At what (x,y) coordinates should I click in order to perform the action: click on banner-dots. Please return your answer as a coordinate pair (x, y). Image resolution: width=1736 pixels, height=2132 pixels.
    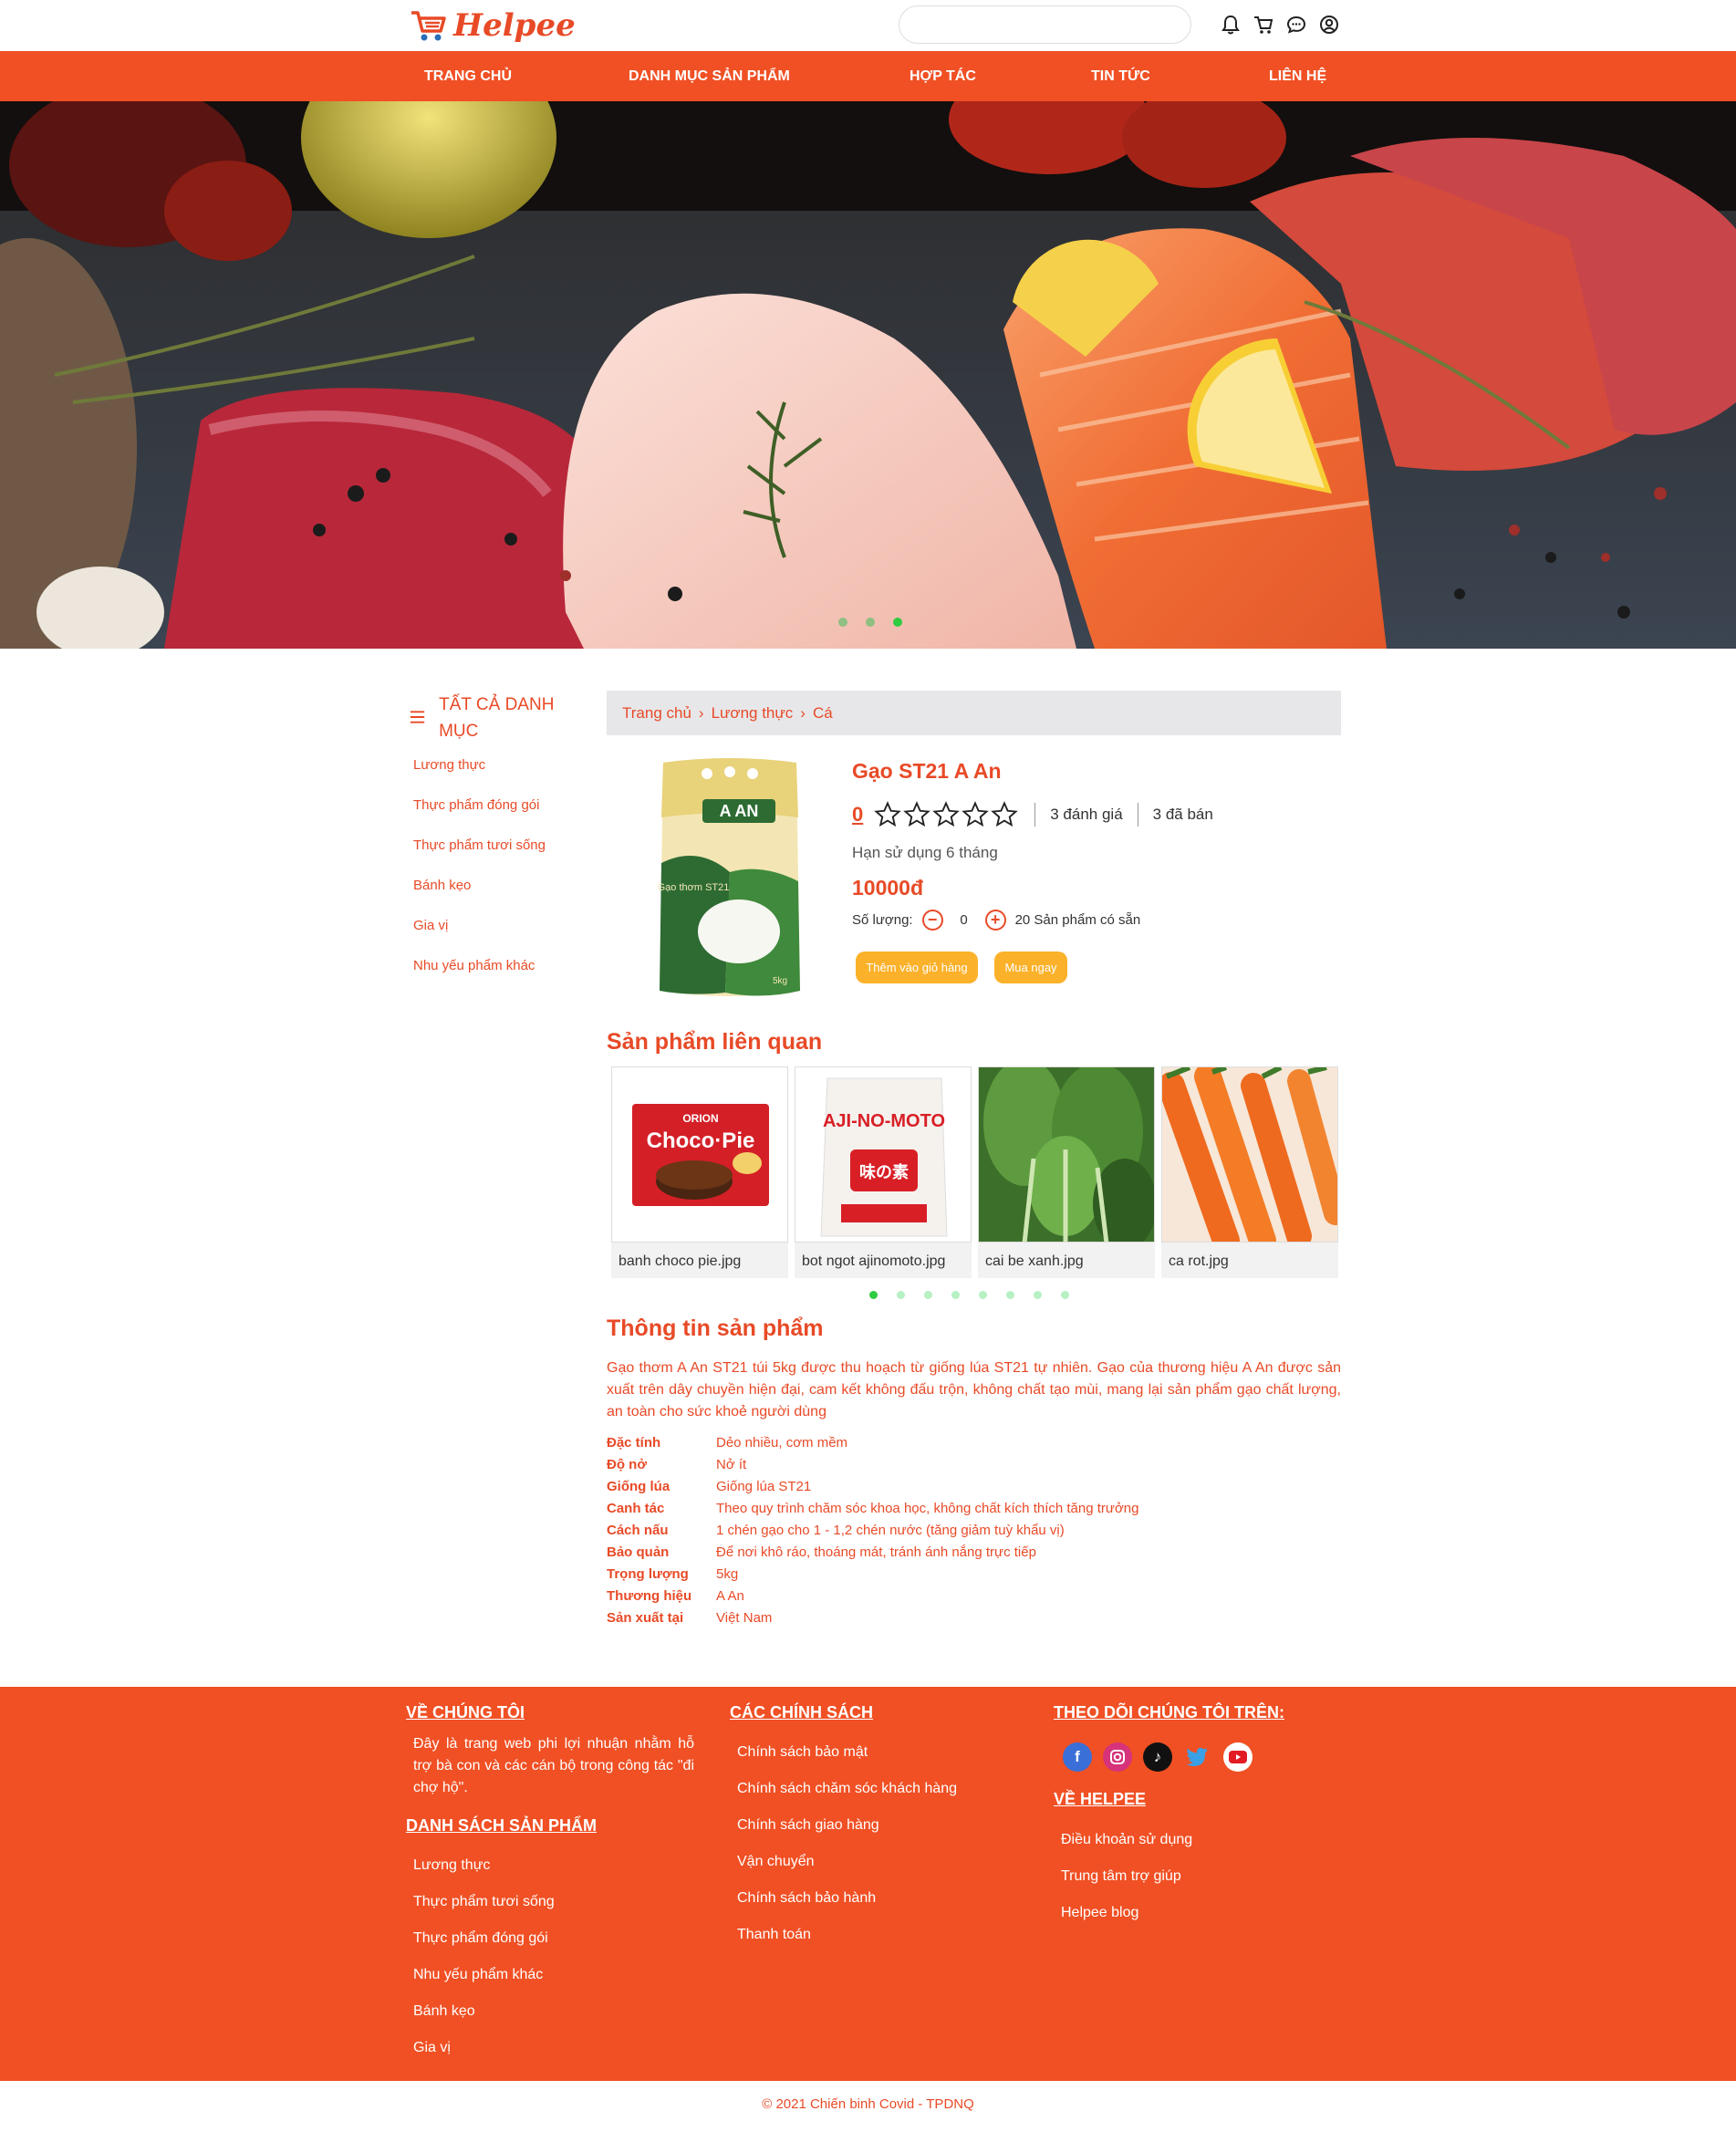
    Looking at the image, I should click on (870, 622).